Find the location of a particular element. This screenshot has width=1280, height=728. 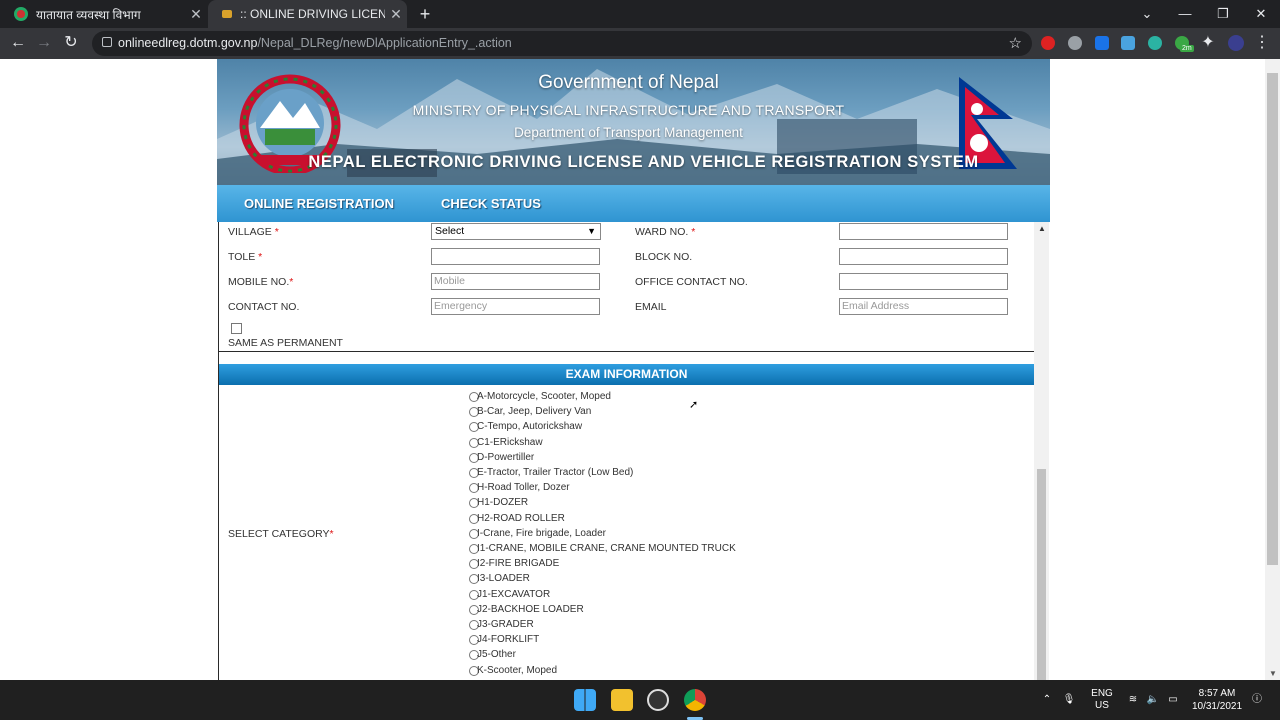

category-option-label: H2-ROAD ROLLER is located at coordinates (521, 518).